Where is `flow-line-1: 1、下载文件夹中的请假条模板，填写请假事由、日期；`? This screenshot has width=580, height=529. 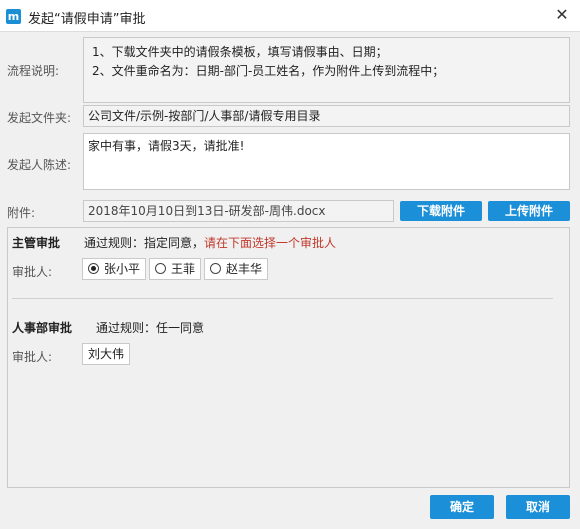
flow-line-1: 1、下载文件夹中的请假条模板，填写请假事由、日期； is located at coordinates (240, 52).